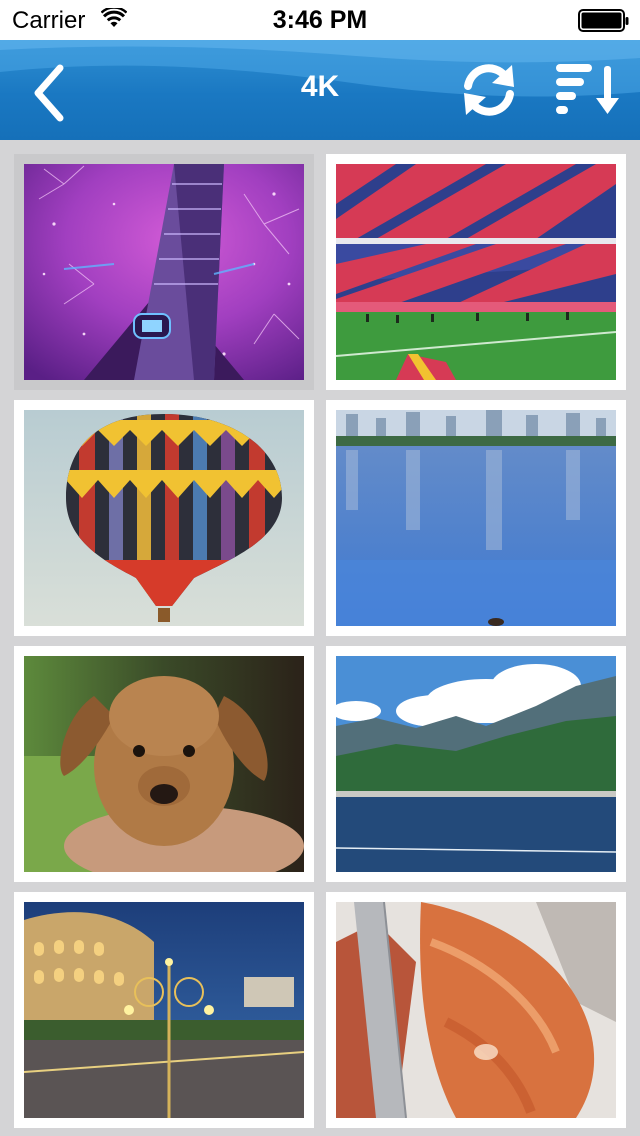 The width and height of the screenshot is (640, 1136). I want to click on puppy-image, so click(164, 764).